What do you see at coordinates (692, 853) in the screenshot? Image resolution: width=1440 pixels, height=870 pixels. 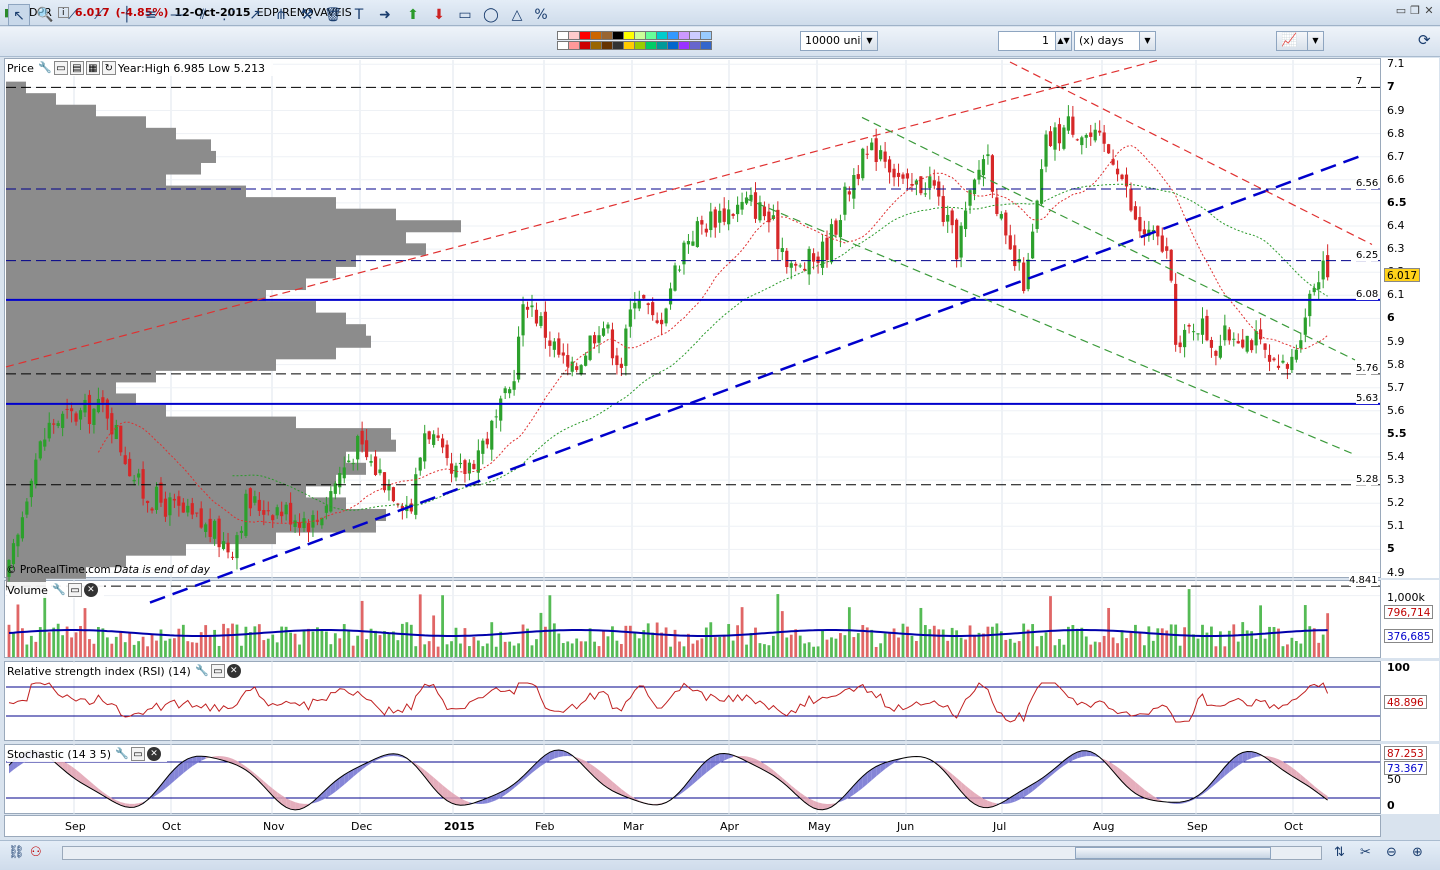 I see `horizontal-scrollbar` at bounding box center [692, 853].